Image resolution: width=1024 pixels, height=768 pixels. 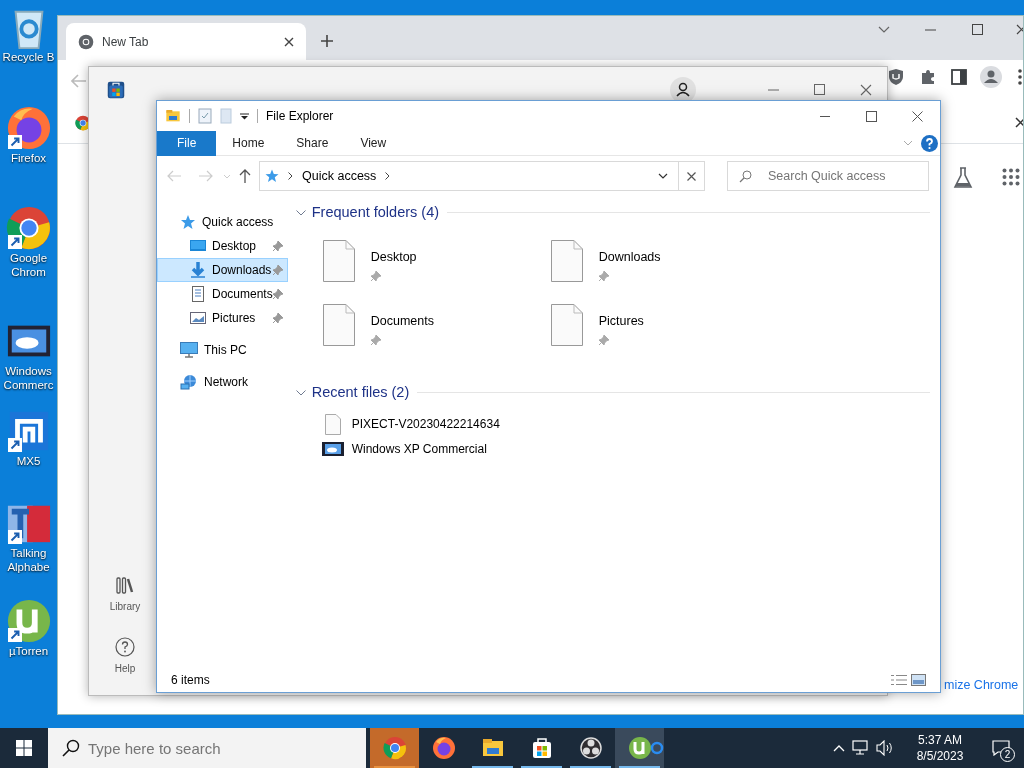 I want to click on nav-pane-item: Desktop, so click(x=222, y=246).